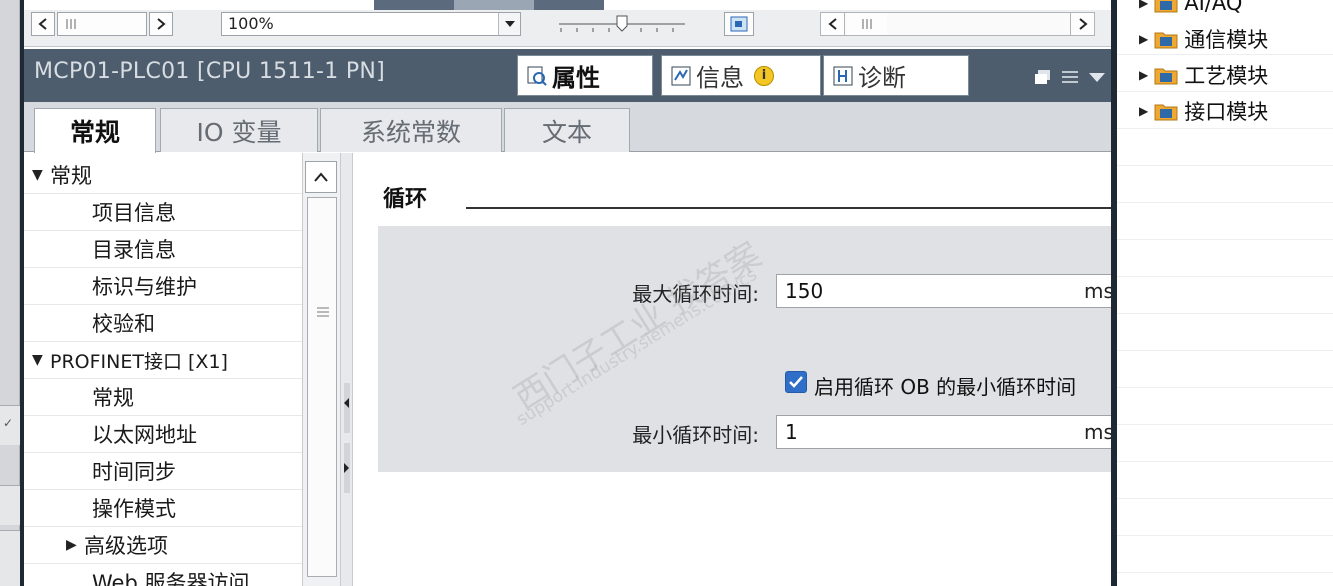 The height and width of the screenshot is (586, 1333). I want to click on tab-info: 信息 i, so click(741, 75).